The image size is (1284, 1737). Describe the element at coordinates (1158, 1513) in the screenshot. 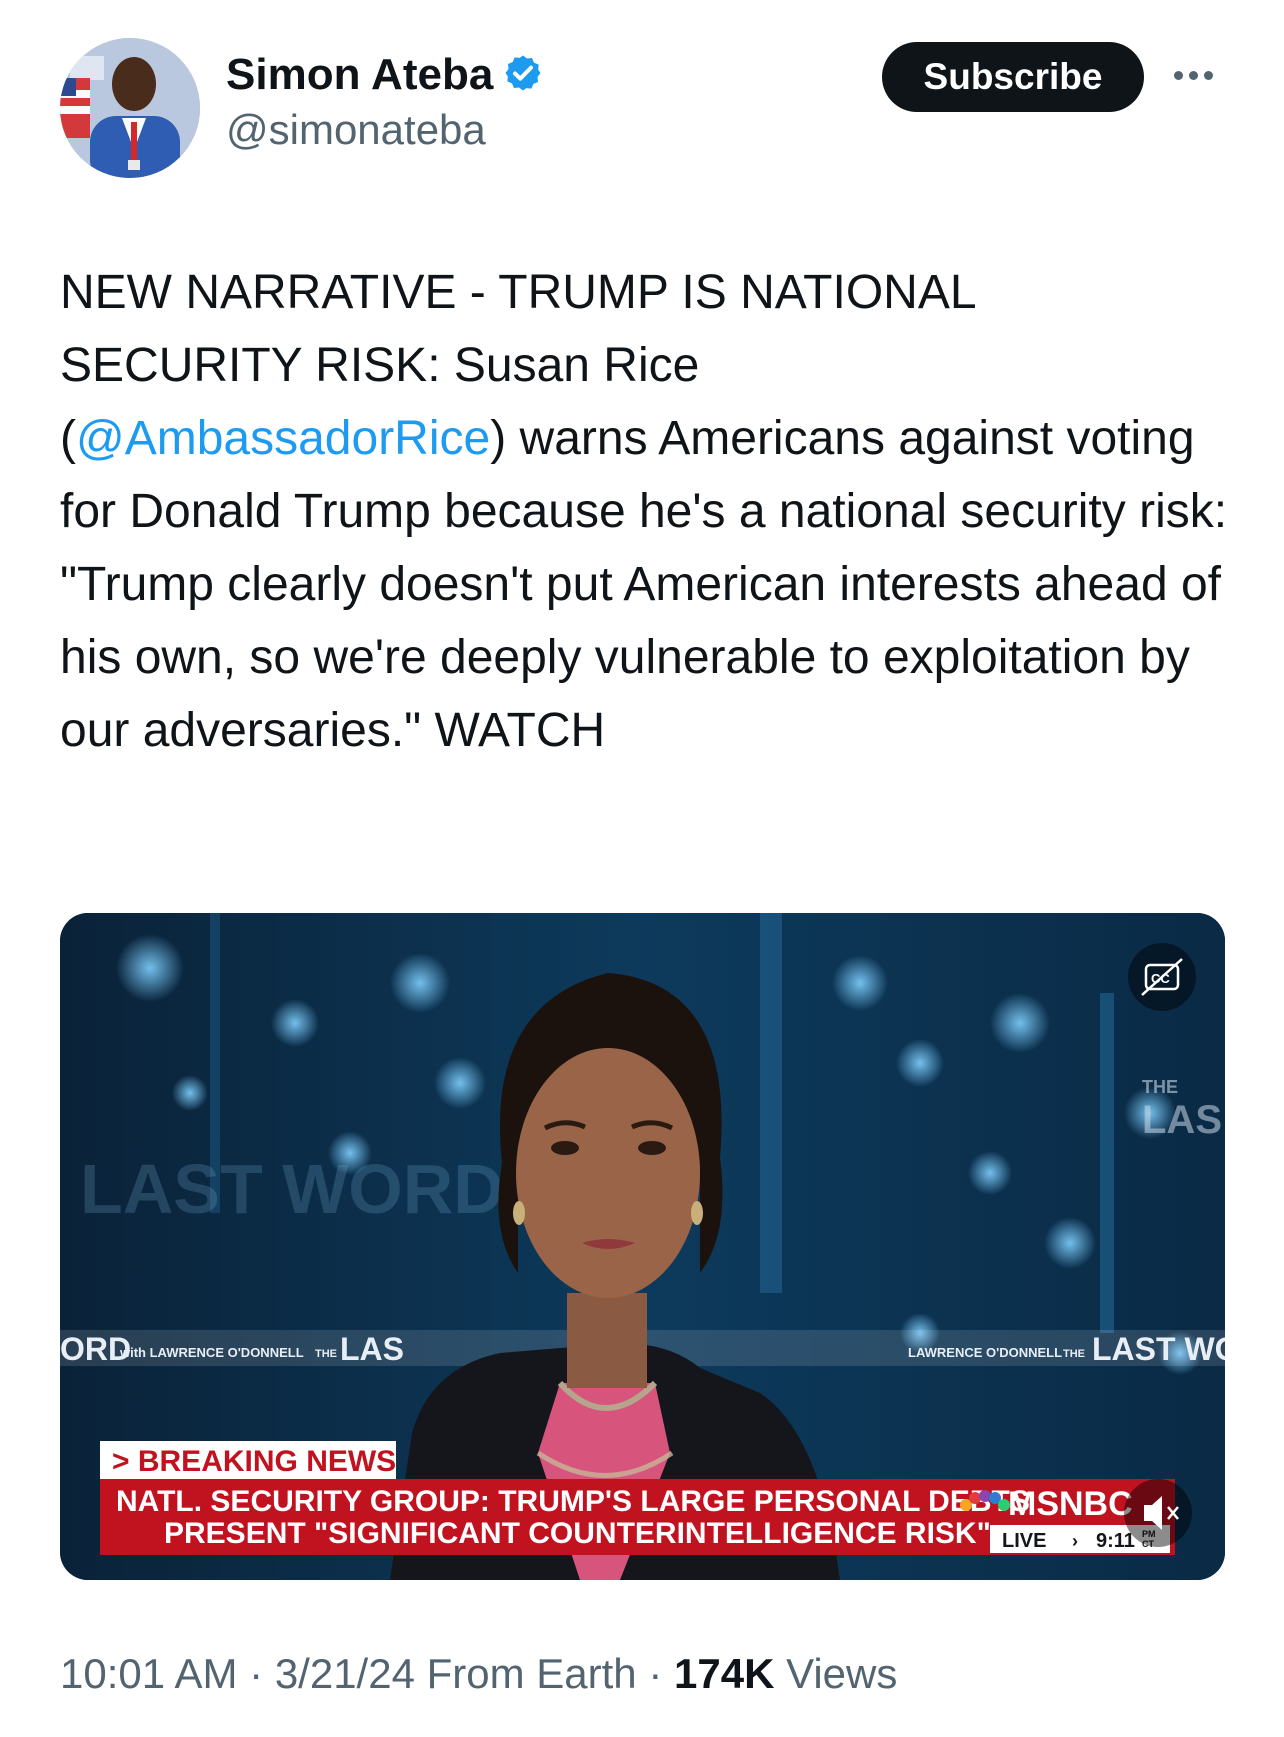

I see `speaker-muted-icon` at that location.